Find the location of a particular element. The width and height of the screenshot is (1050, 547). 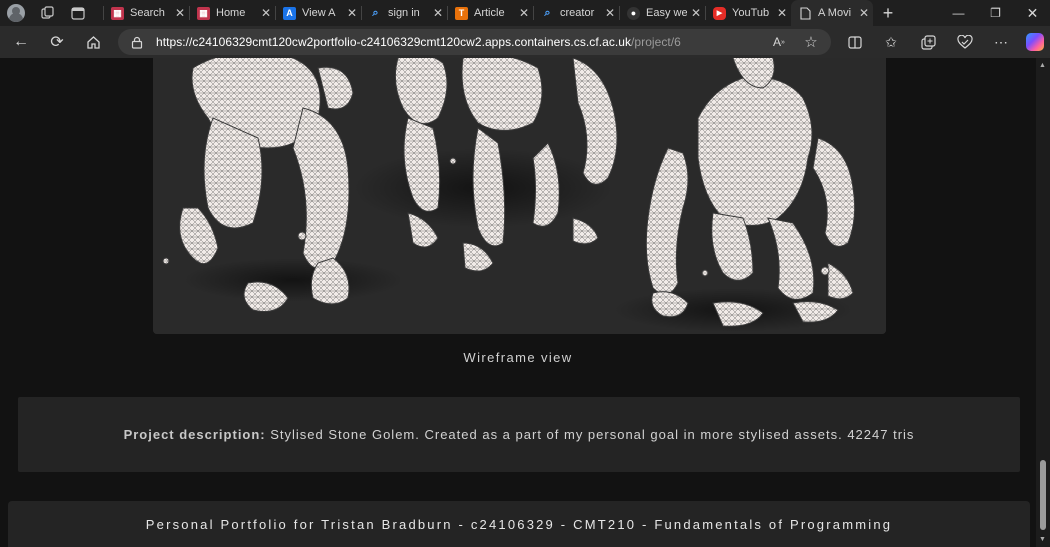

home-button is located at coordinates (93, 42).